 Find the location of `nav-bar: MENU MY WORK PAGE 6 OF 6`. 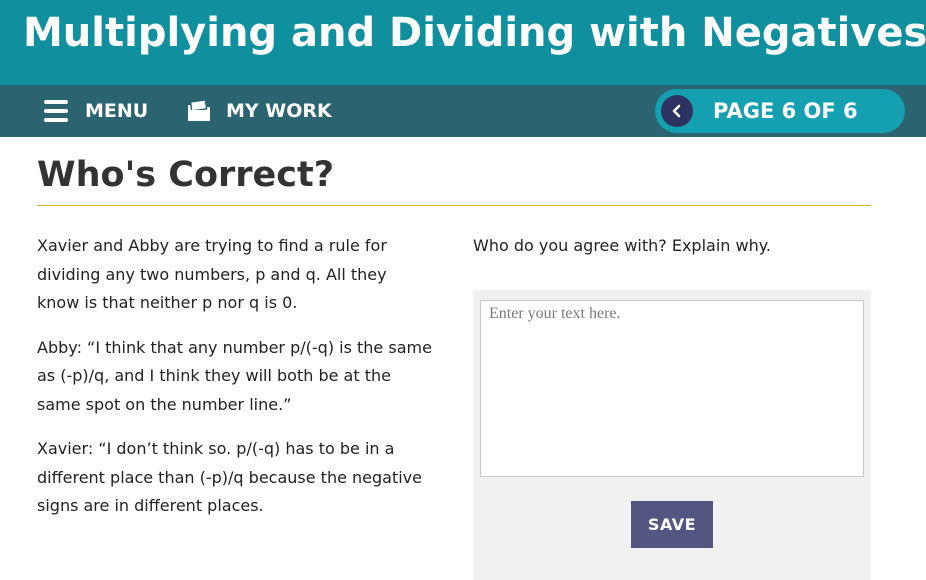

nav-bar: MENU MY WORK PAGE 6 OF 6 is located at coordinates (463, 111).